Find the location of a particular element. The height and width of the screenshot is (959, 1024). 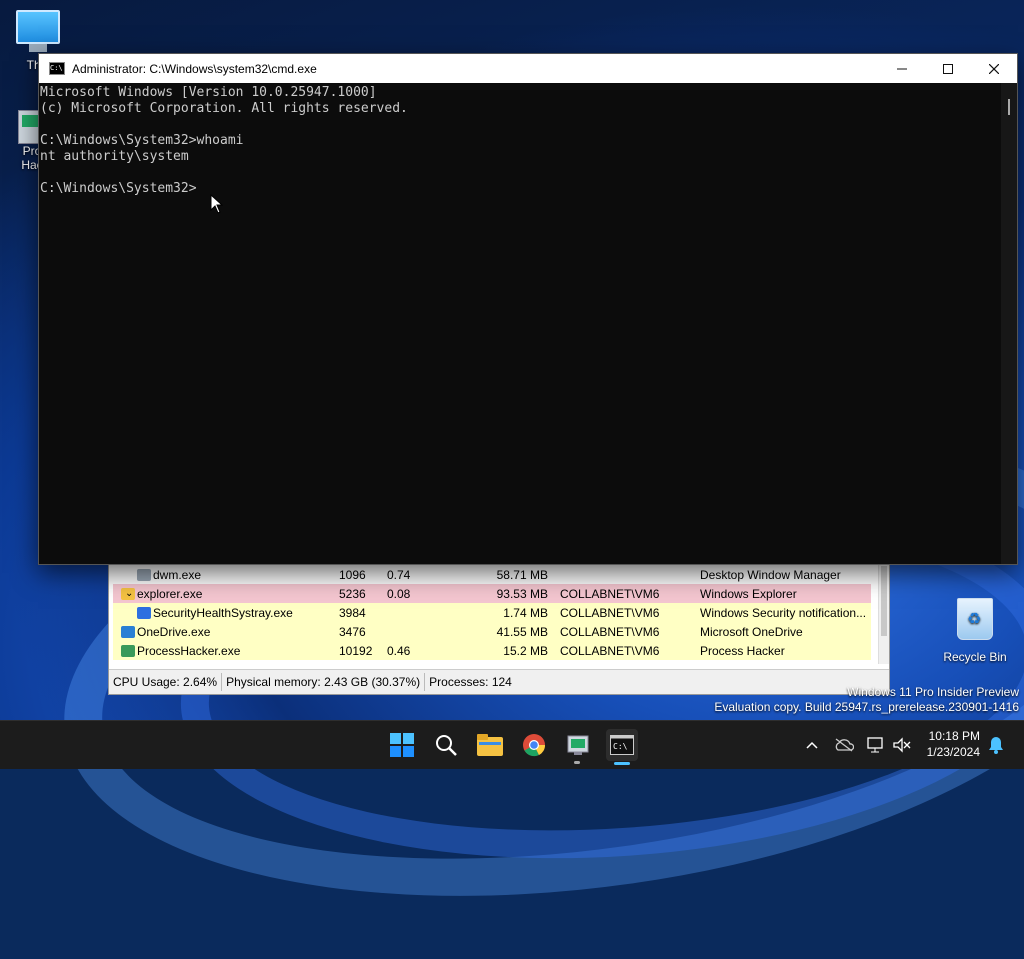

file-explorer-button is located at coordinates (490, 745).